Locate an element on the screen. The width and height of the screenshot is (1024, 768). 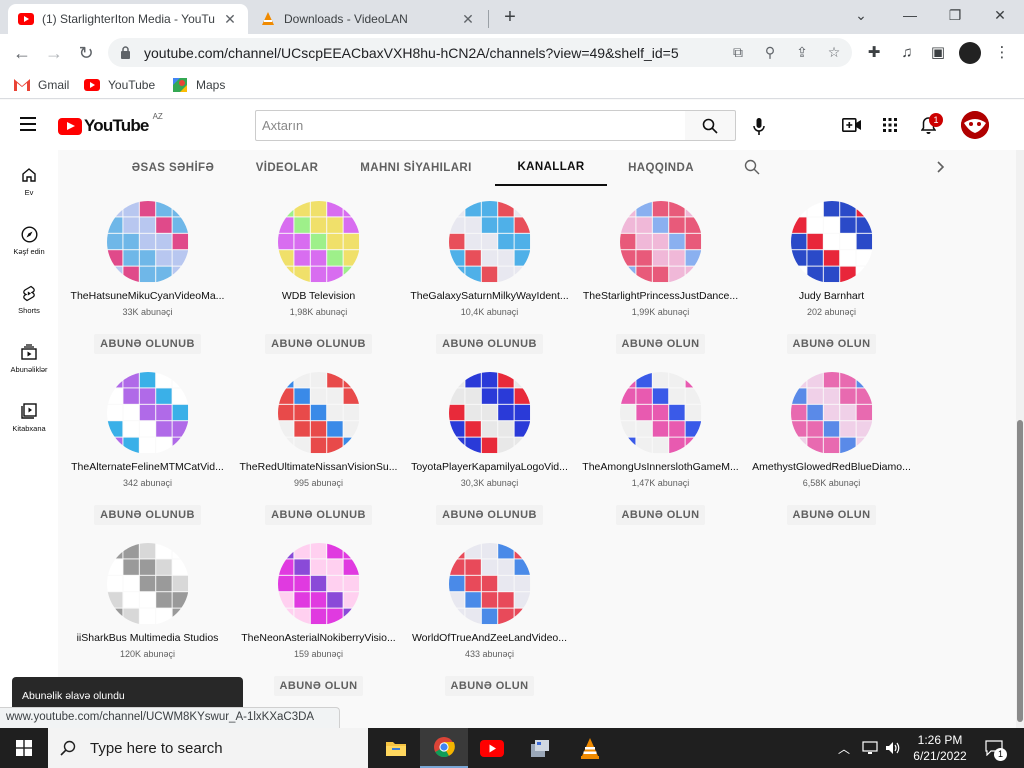
channel-search-icon is located at coordinates (752, 169).